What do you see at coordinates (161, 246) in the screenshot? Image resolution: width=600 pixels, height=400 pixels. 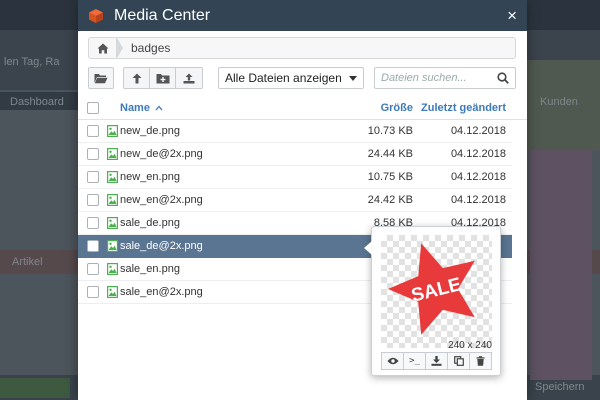 I see `file-name: sale_de@2x.png` at bounding box center [161, 246].